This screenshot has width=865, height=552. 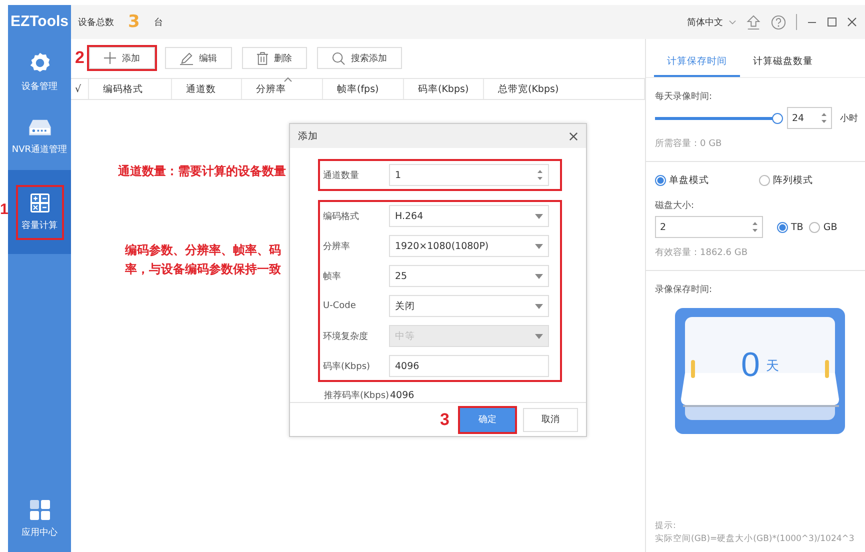 I want to click on field-label: 码率(Kbps), so click(x=347, y=366).